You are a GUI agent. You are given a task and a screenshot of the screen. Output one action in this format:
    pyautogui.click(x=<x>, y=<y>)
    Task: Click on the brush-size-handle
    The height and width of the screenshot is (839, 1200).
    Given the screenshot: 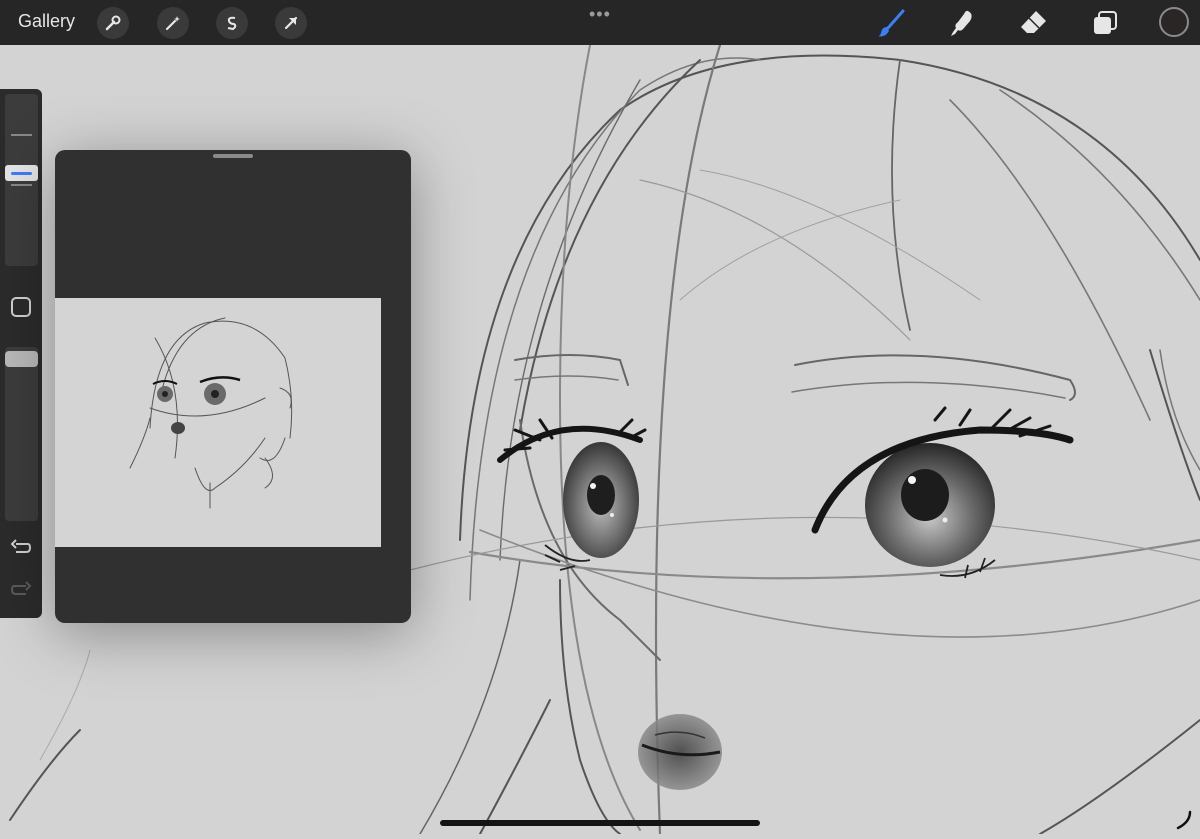 What is the action you would take?
    pyautogui.click(x=21, y=173)
    